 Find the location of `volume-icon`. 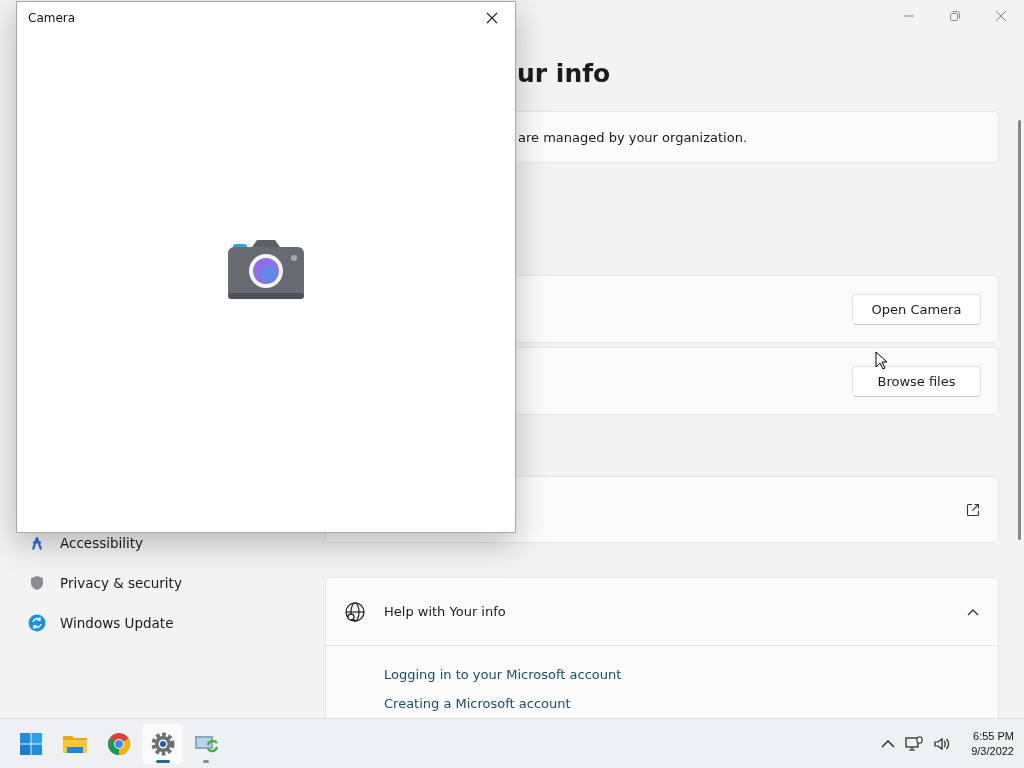

volume-icon is located at coordinates (942, 743).